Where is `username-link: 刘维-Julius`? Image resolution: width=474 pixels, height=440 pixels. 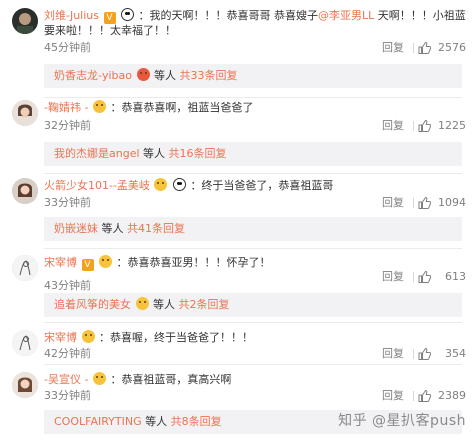 username-link: 刘维-Julius is located at coordinates (71, 15).